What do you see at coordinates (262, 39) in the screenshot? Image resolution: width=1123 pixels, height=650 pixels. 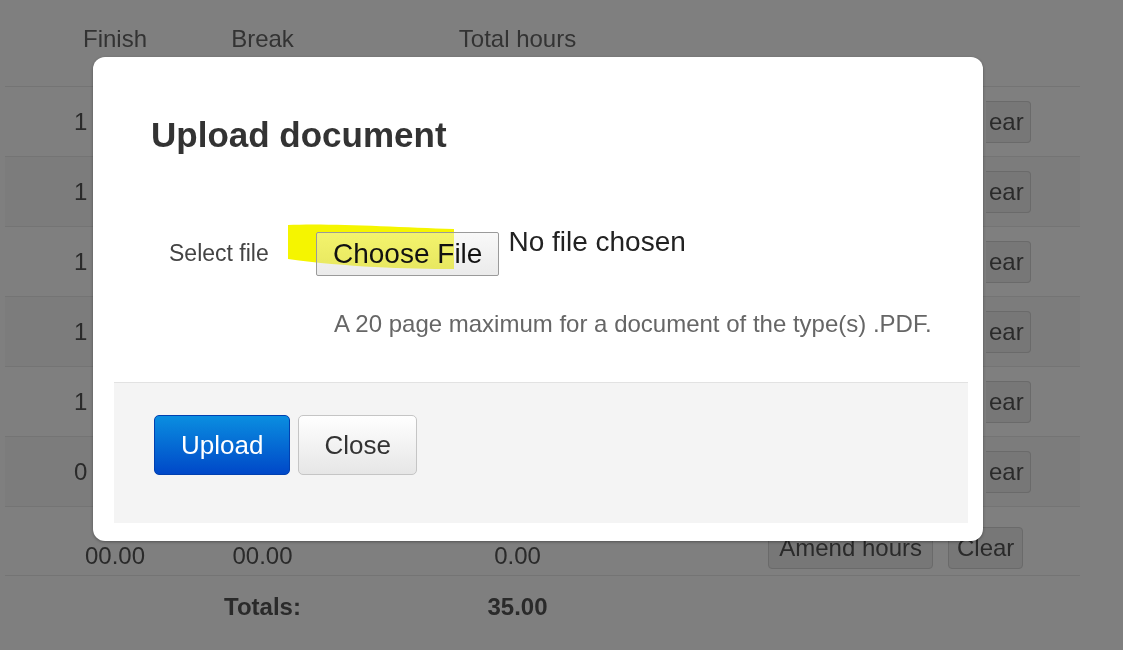 I see `column-header: Break` at bounding box center [262, 39].